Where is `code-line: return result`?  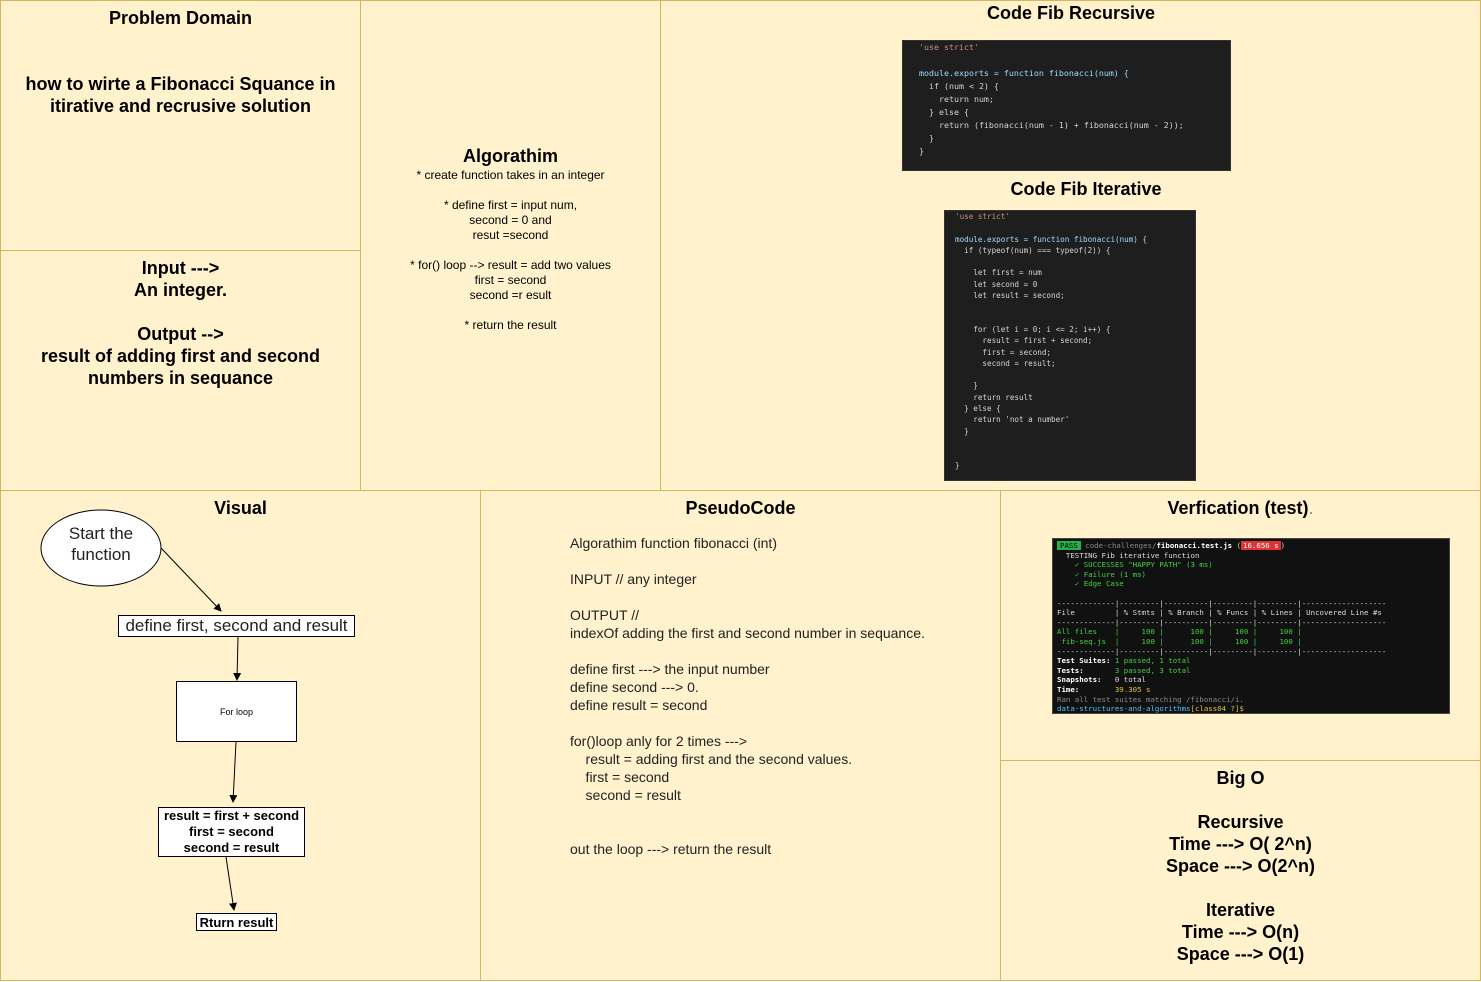
code-line: return result is located at coordinates (994, 397).